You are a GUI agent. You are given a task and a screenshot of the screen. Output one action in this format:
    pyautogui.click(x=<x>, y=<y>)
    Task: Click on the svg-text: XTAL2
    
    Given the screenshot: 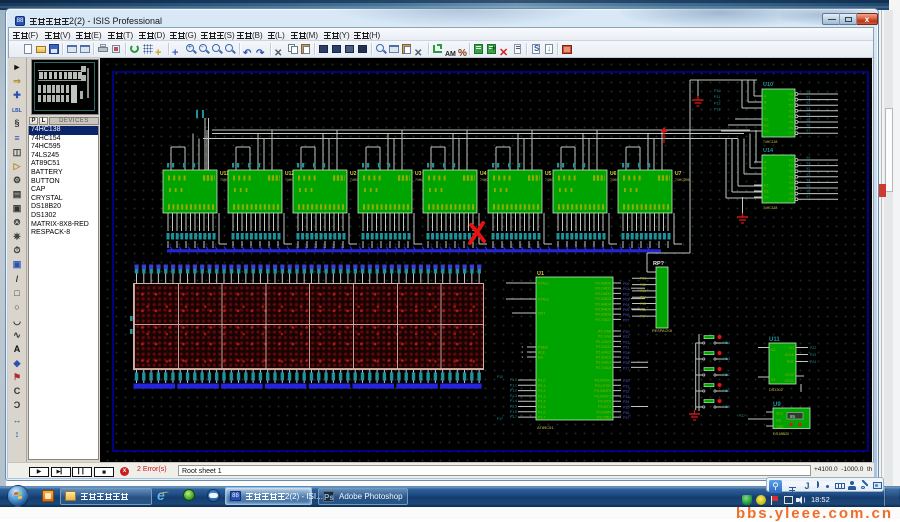 What is the action you would take?
    pyautogui.click(x=543, y=300)
    